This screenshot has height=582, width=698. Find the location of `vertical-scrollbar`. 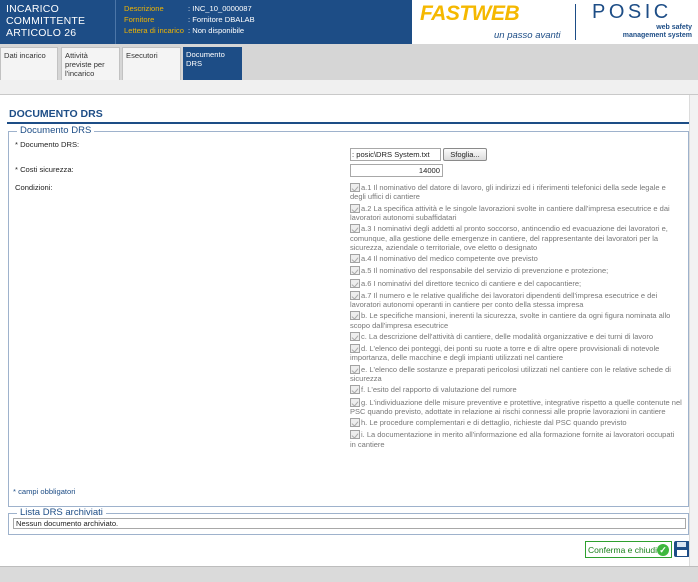

vertical-scrollbar is located at coordinates (693, 330).